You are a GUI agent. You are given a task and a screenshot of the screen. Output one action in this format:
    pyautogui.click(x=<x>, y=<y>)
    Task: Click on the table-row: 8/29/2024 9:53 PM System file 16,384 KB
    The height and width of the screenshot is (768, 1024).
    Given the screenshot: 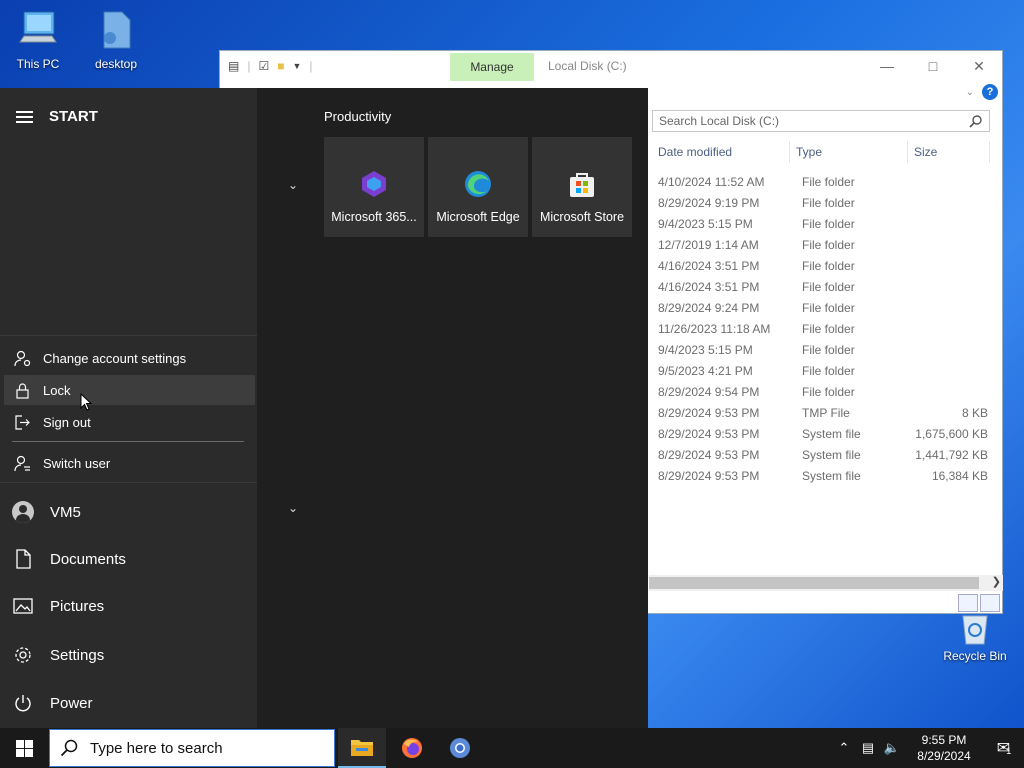 What is the action you would take?
    pyautogui.click(x=826, y=475)
    